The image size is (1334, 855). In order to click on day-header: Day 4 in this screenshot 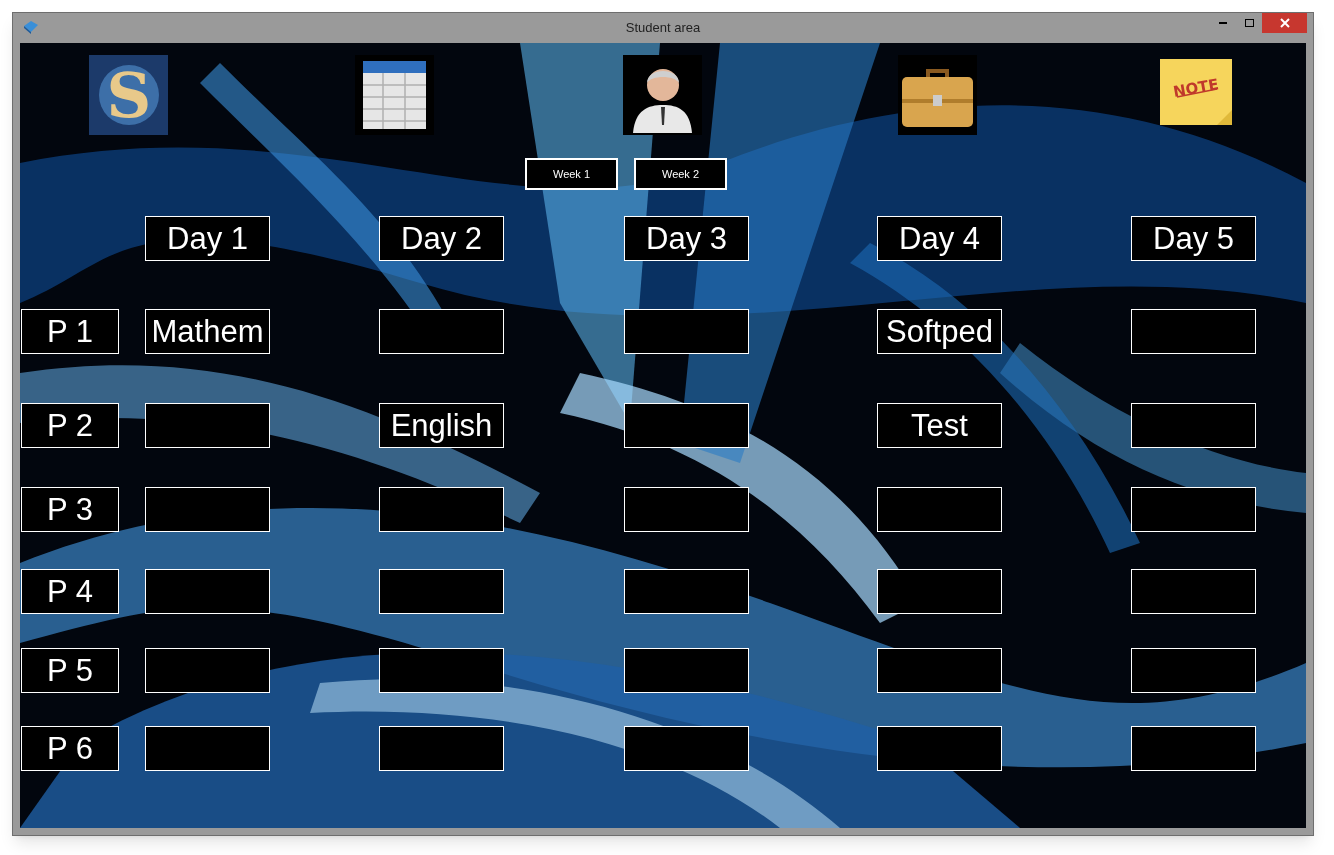, I will do `click(939, 238)`.